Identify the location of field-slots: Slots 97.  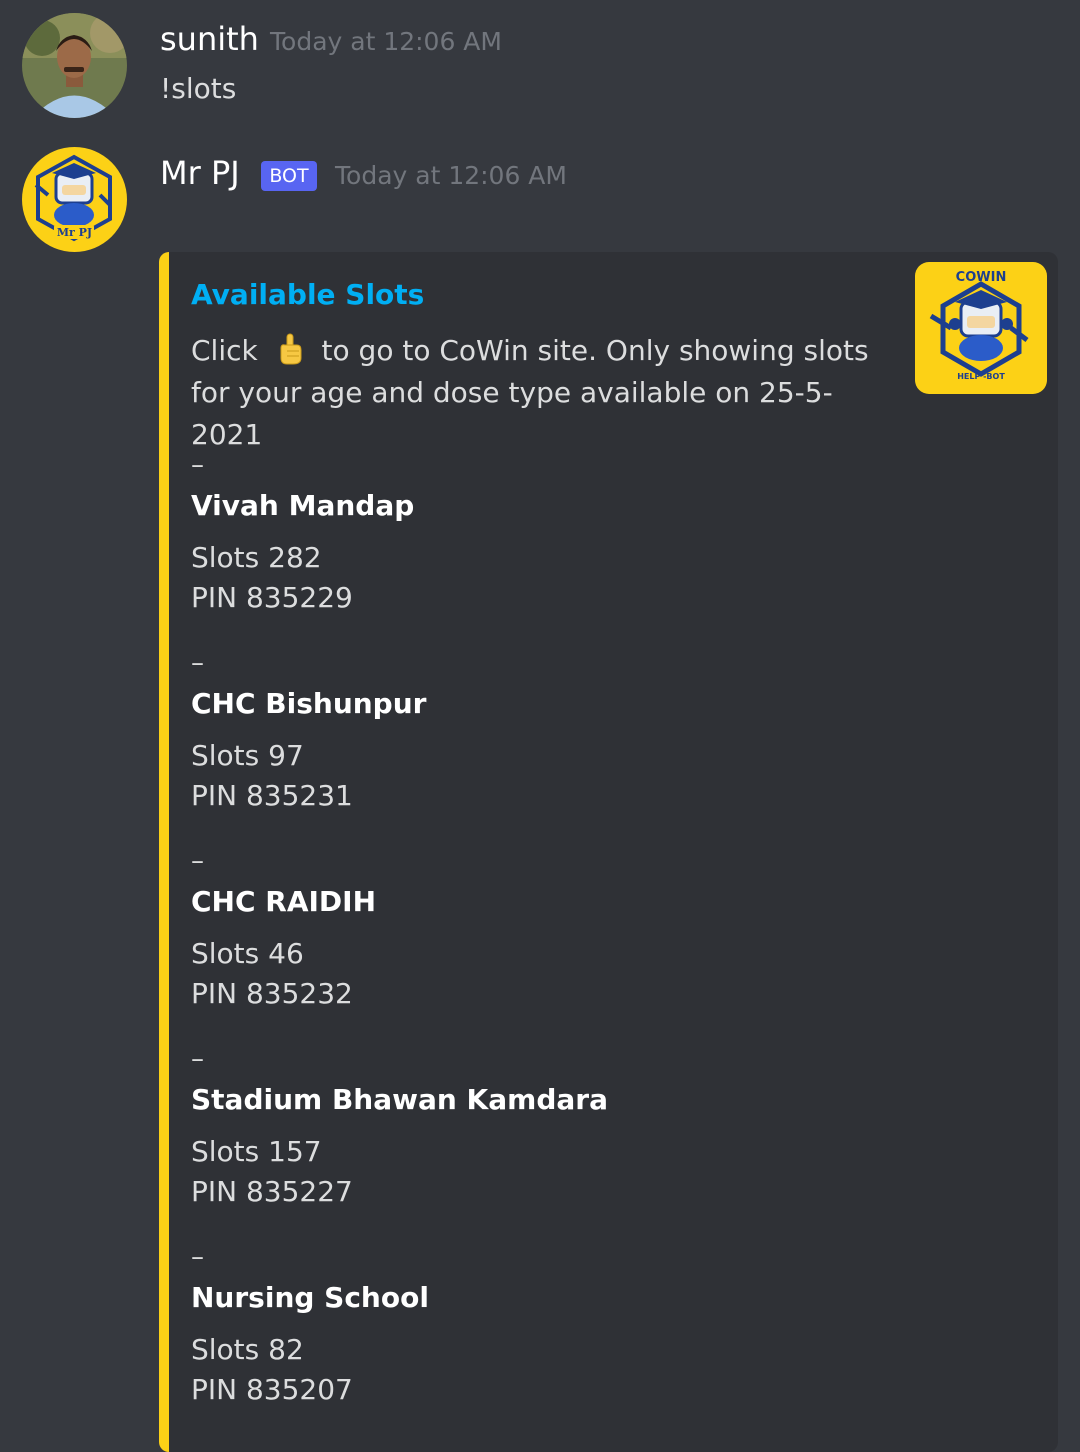
(247, 755).